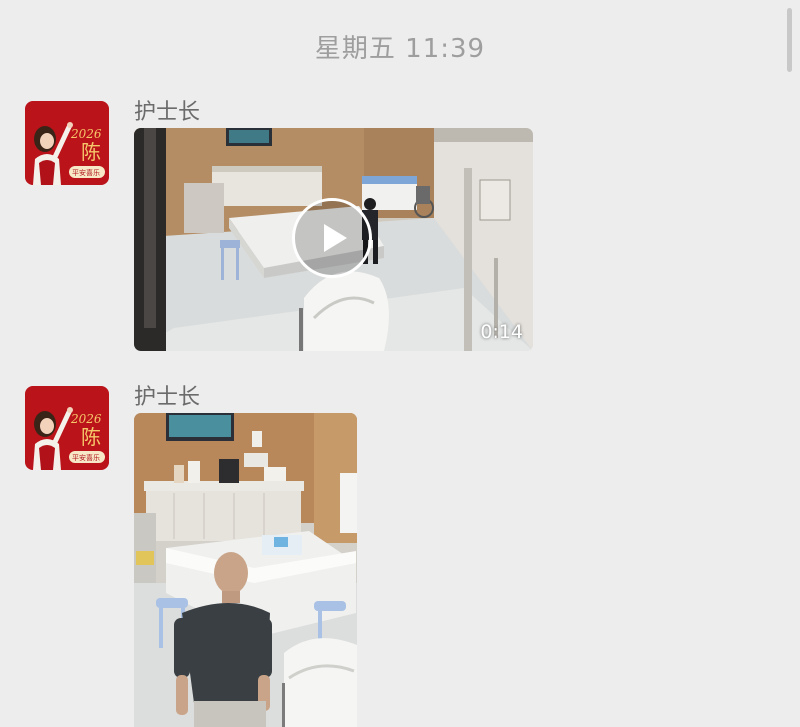 The height and width of the screenshot is (727, 800). What do you see at coordinates (789, 40) in the screenshot?
I see `scrollbar` at bounding box center [789, 40].